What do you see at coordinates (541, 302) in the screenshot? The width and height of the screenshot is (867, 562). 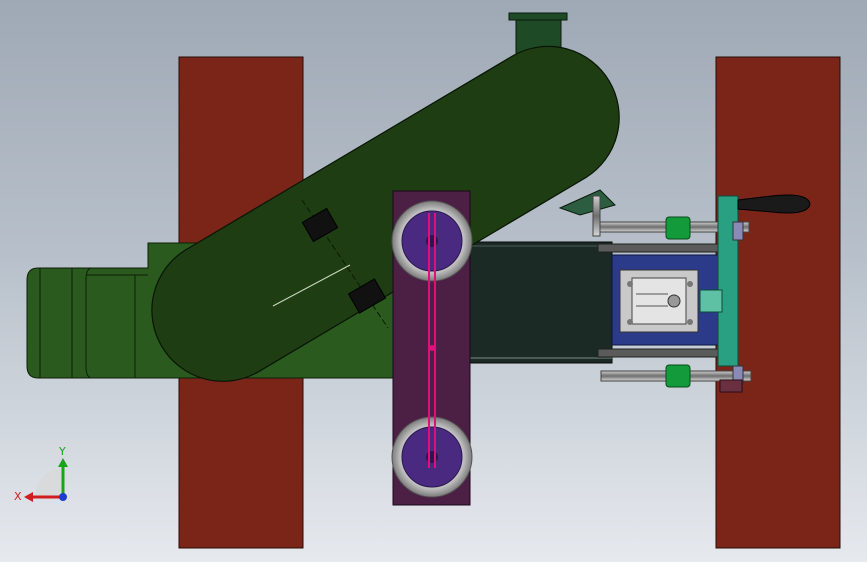 I see `guide-rail` at bounding box center [541, 302].